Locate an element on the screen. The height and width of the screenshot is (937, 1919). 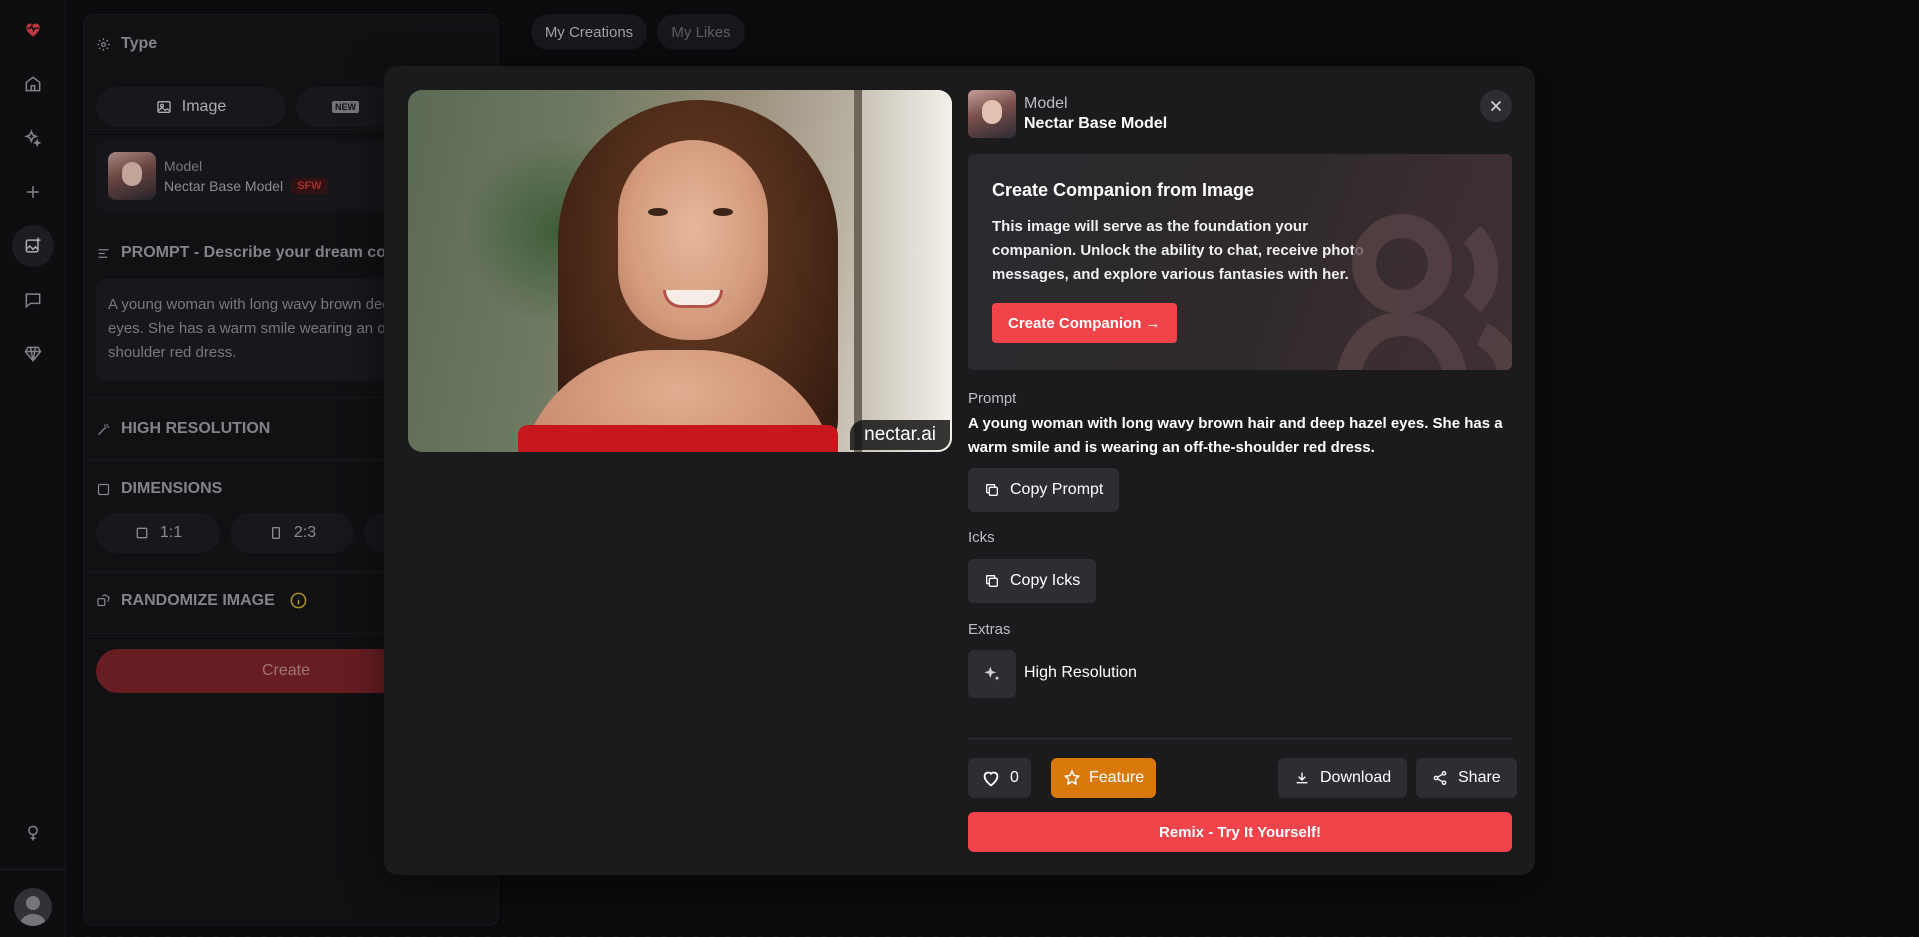
icks-label: Icks is located at coordinates (981, 537).